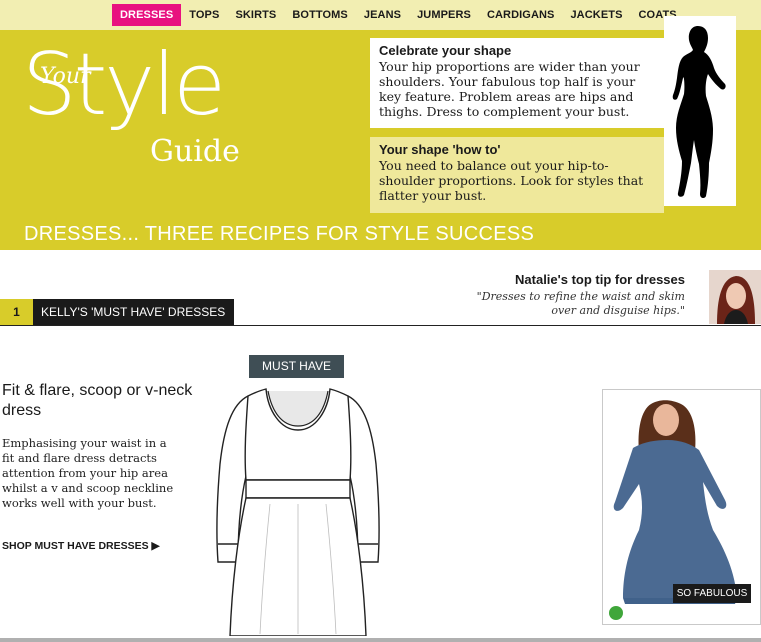 The image size is (761, 642). Describe the element at coordinates (444, 15) in the screenshot. I see `nav-item-jumpers: JUMPERS` at that location.